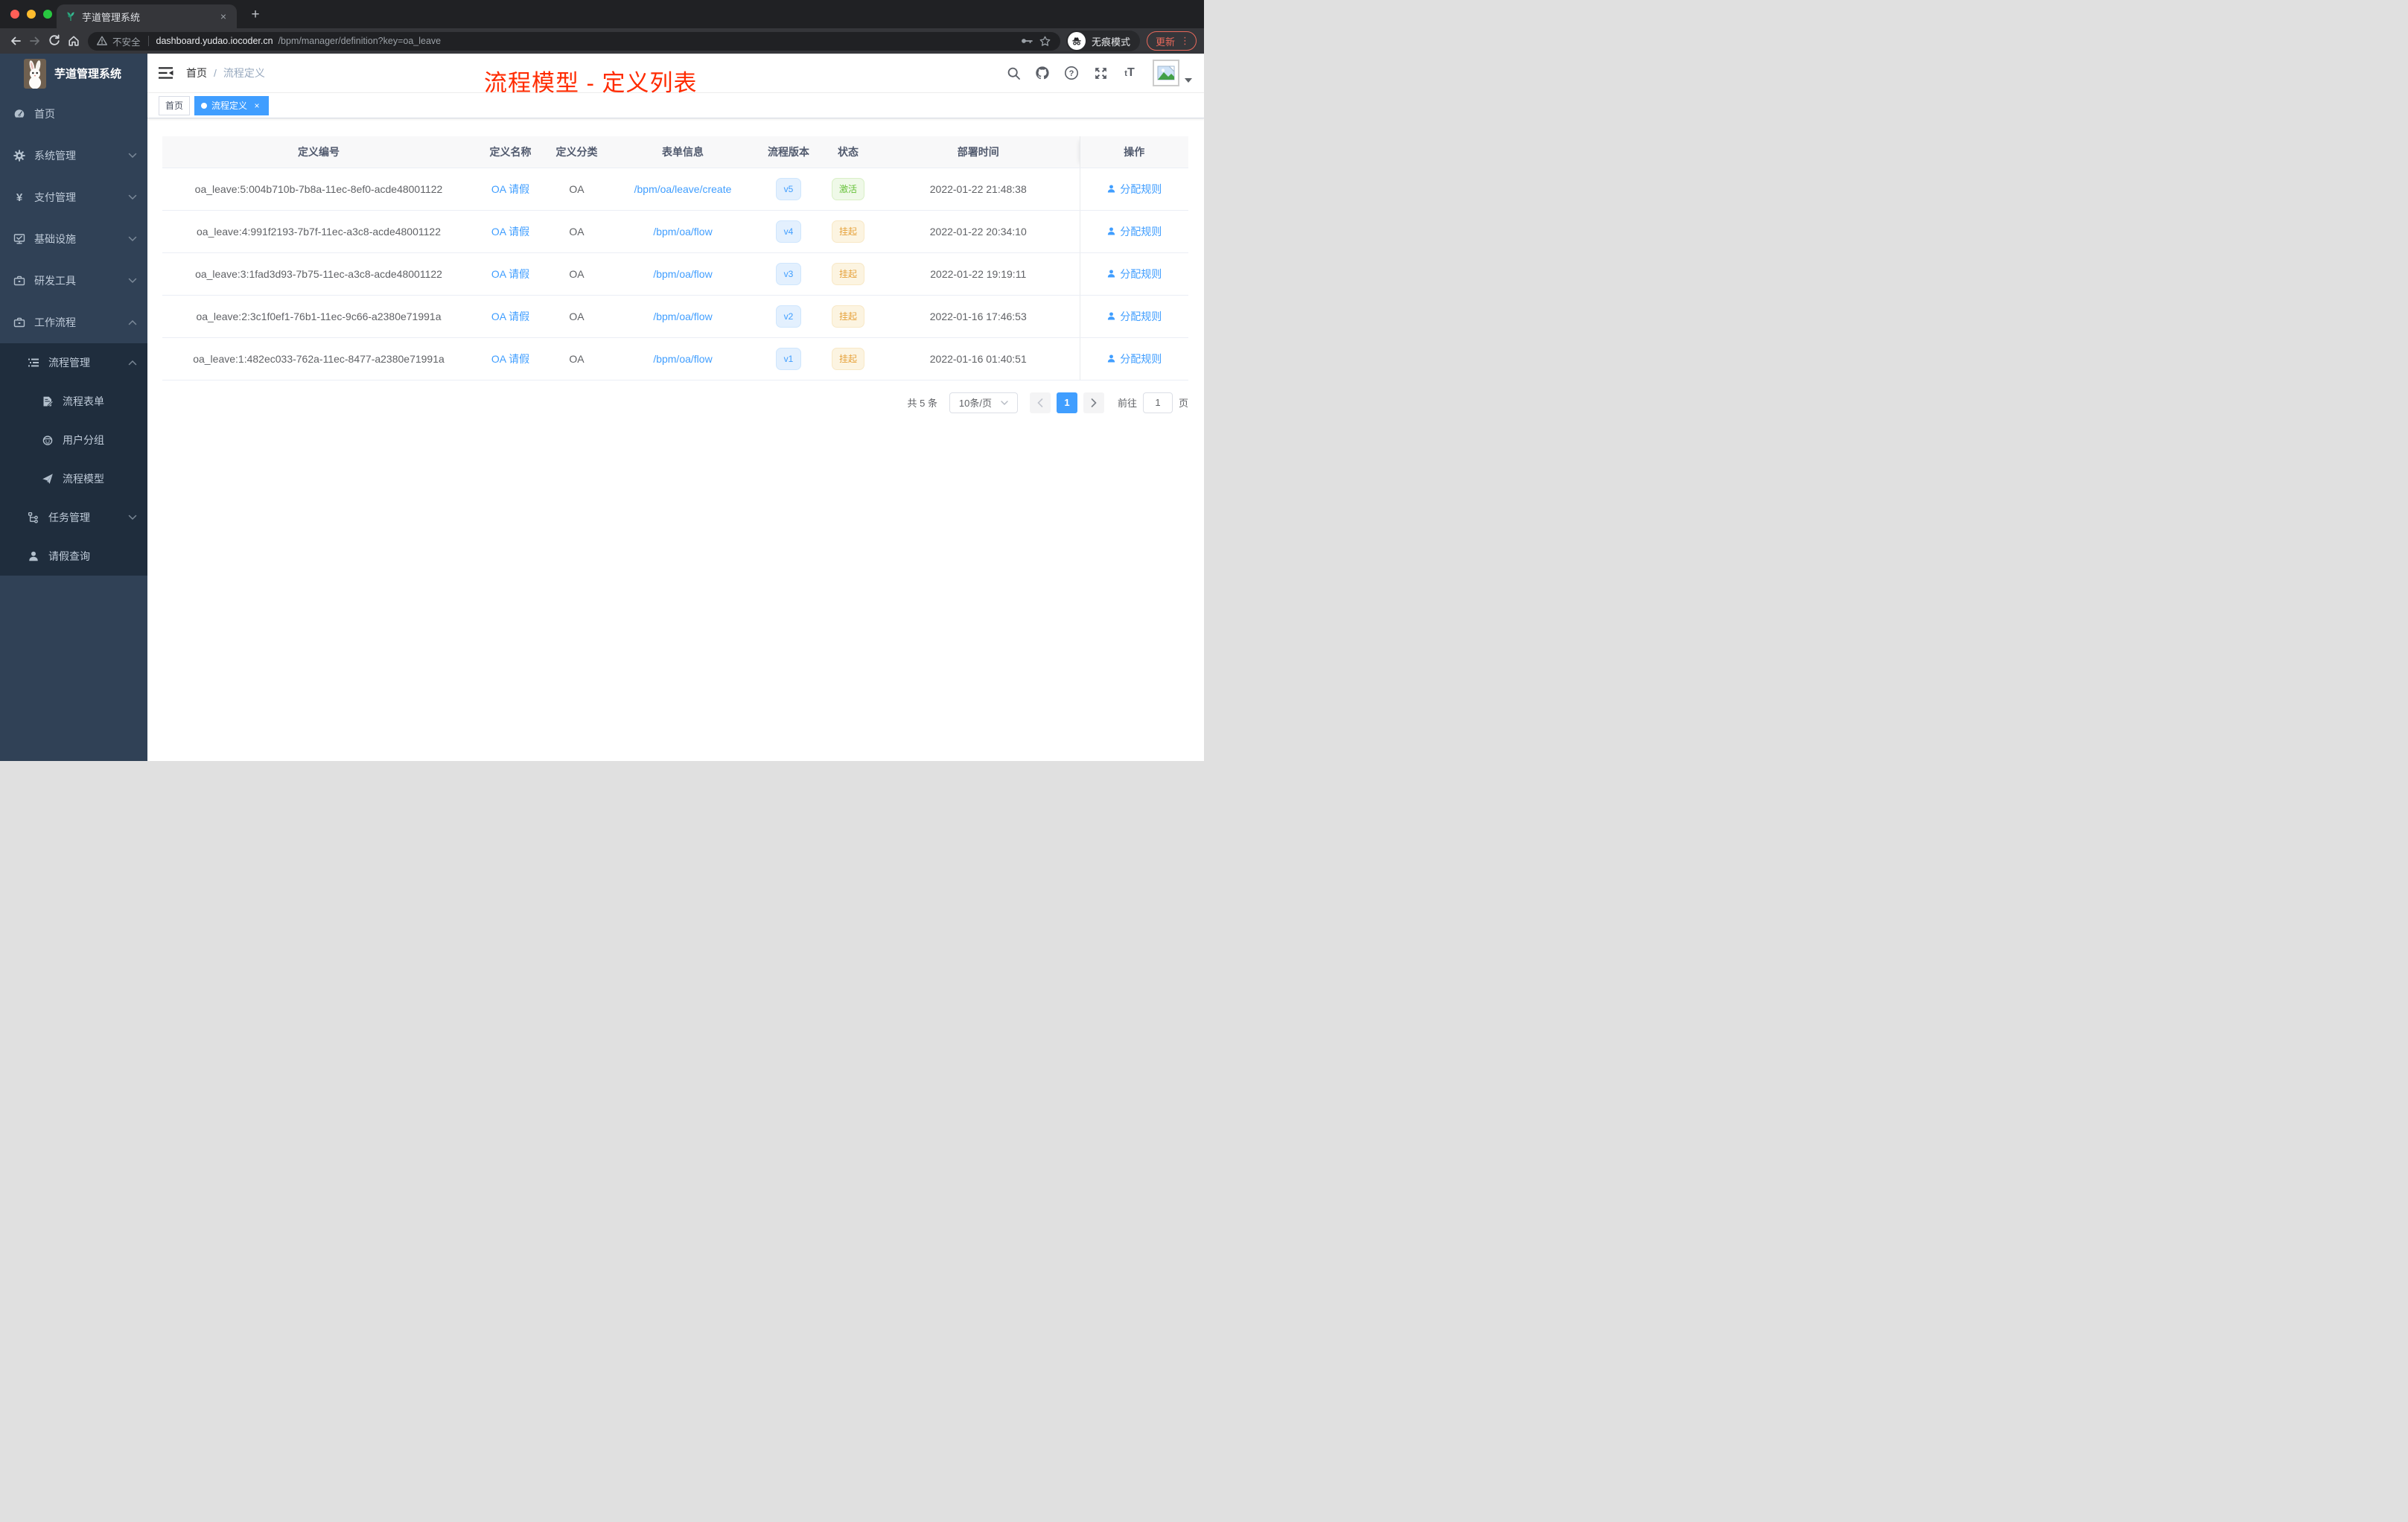  What do you see at coordinates (35, 41) in the screenshot?
I see `forward-icon` at bounding box center [35, 41].